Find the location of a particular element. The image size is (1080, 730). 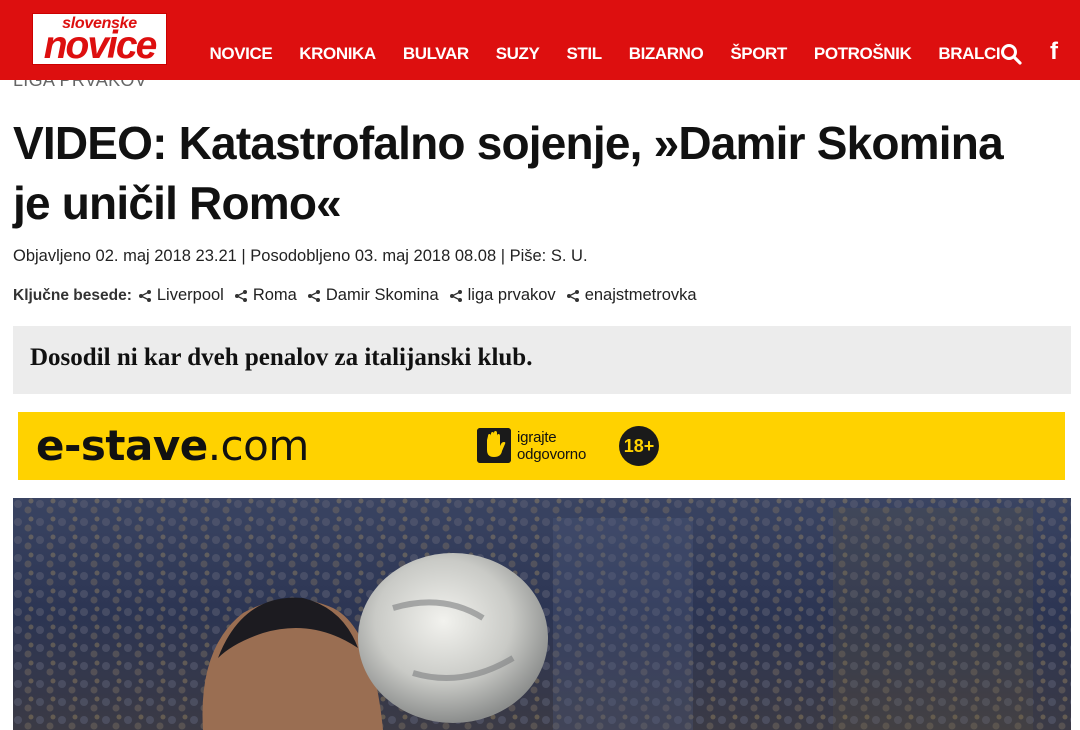

keyword-liverpool: Liverpool is located at coordinates (181, 295).